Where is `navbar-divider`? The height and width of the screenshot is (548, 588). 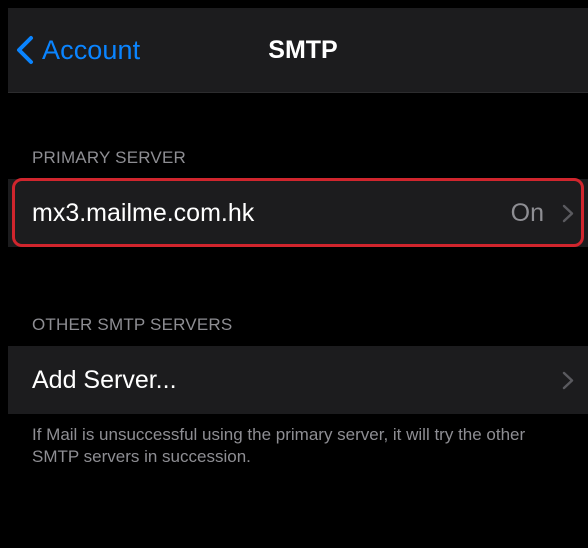 navbar-divider is located at coordinates (298, 92).